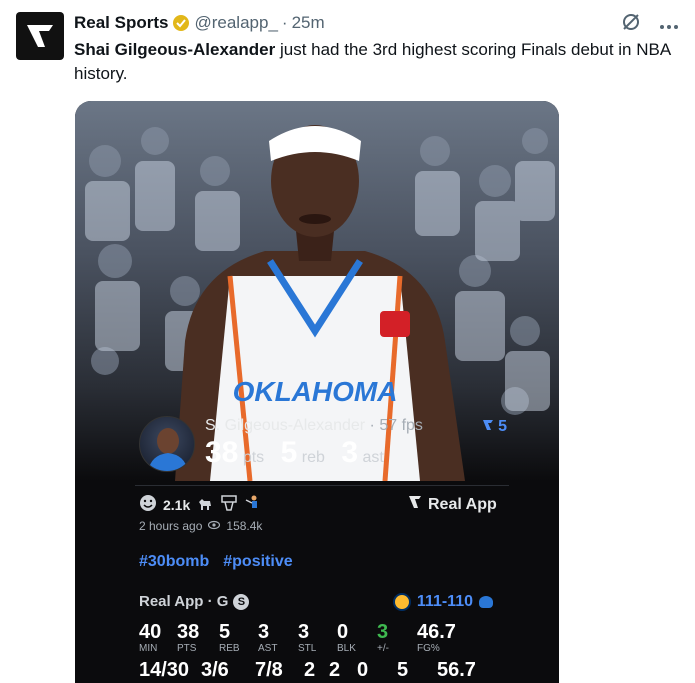 The width and height of the screenshot is (695, 683). Describe the element at coordinates (383, 632) in the screenshot. I see `plus-minus-value: 3` at that location.